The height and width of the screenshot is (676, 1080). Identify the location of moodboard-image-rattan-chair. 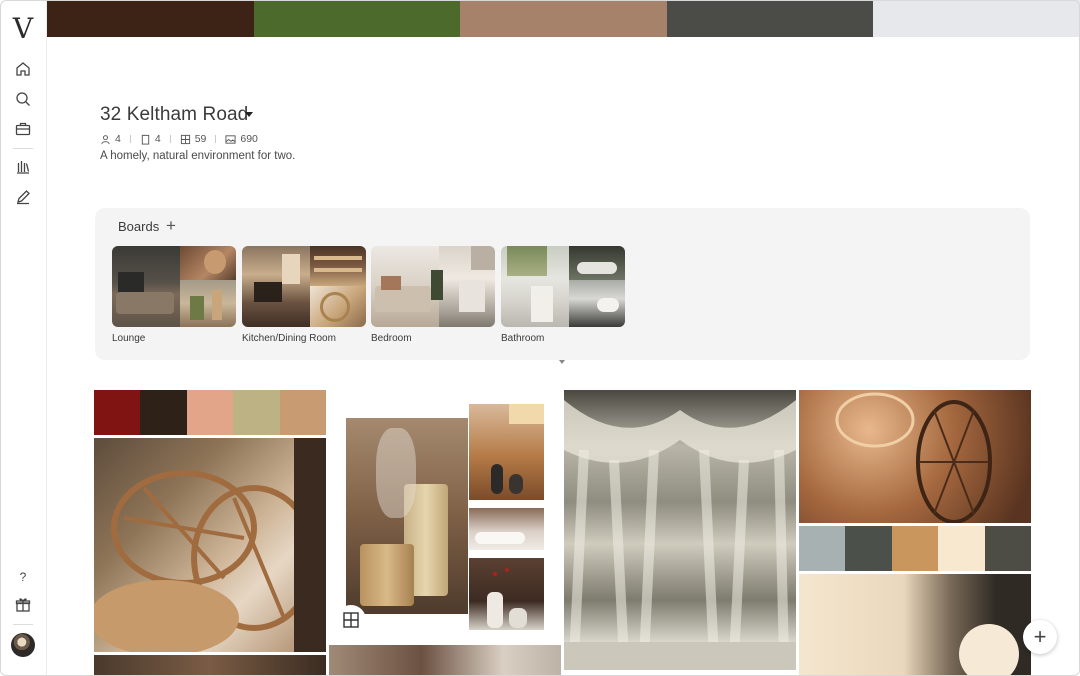
(210, 545).